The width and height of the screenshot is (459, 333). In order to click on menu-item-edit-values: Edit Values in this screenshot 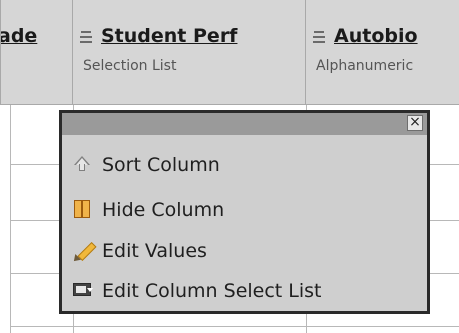, I will do `click(244, 251)`.